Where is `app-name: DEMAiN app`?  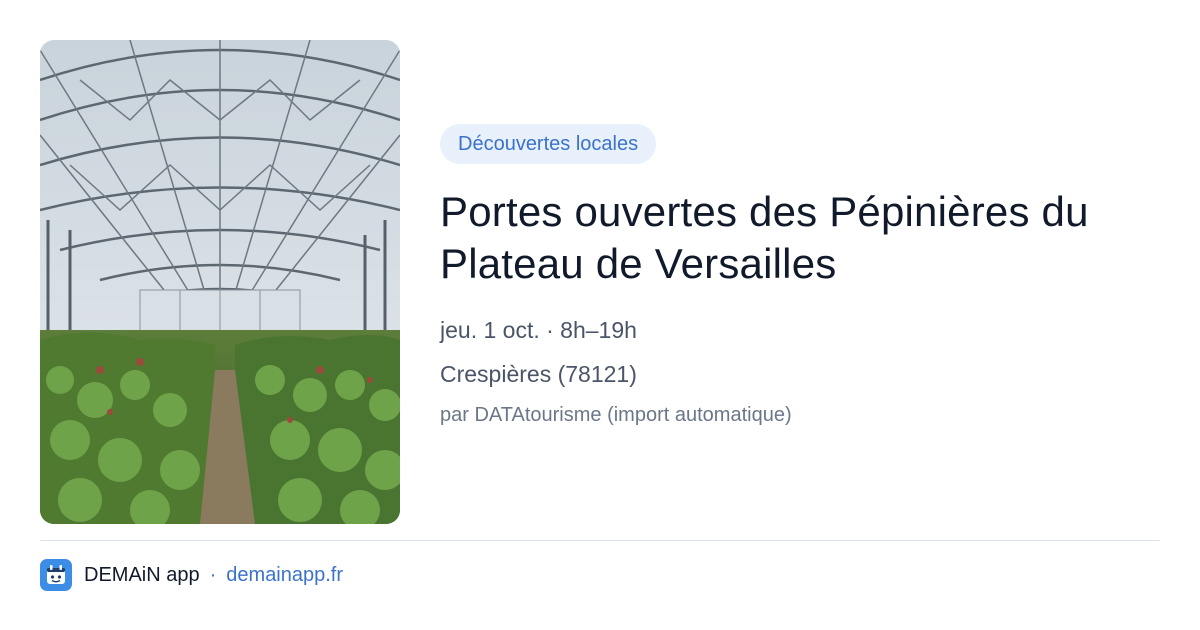 app-name: DEMAiN app is located at coordinates (142, 574).